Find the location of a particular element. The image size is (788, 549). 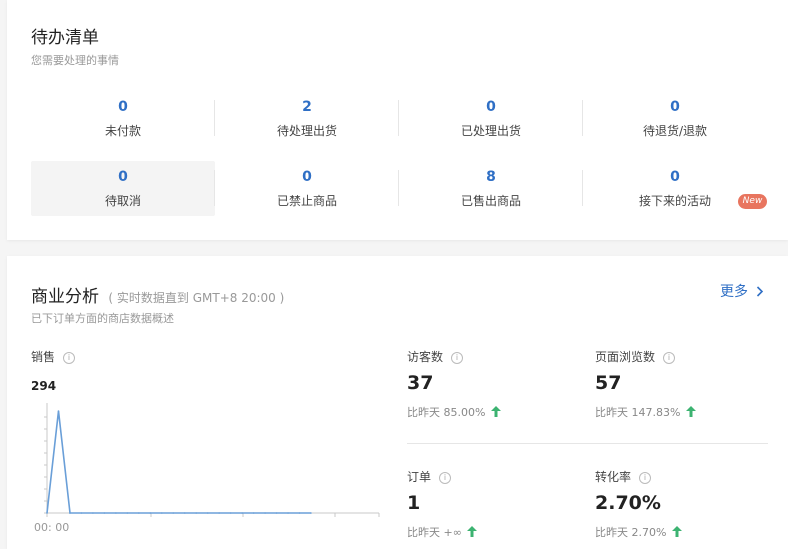

metric-label: 访客数 is located at coordinates (425, 357).